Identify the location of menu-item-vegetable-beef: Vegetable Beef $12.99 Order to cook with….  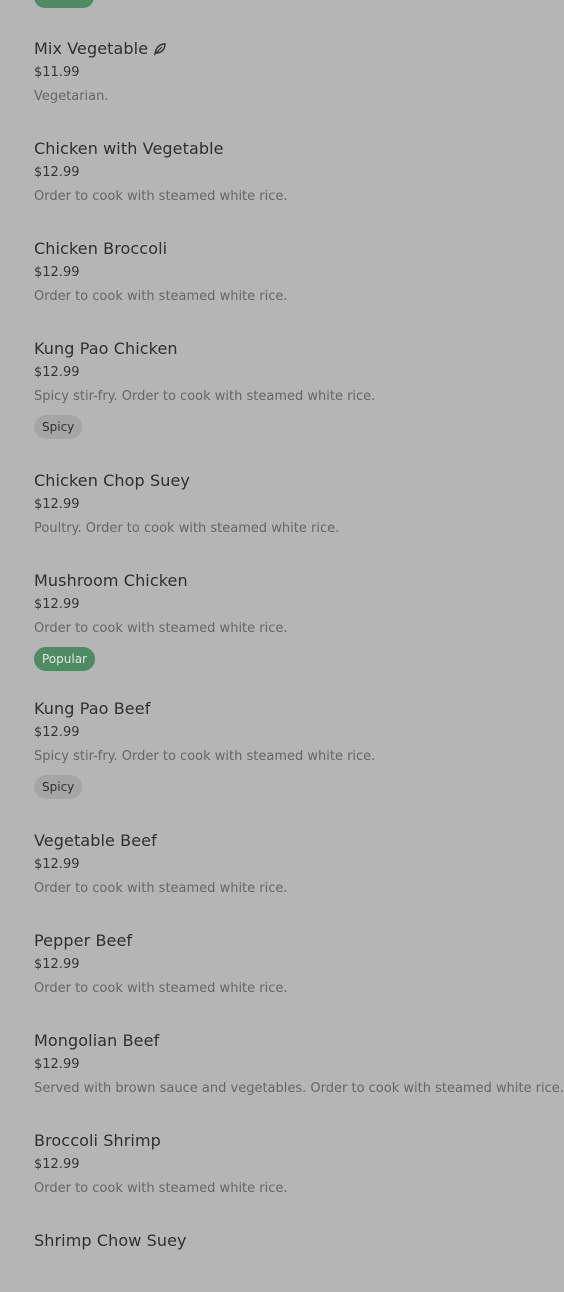
(294, 844).